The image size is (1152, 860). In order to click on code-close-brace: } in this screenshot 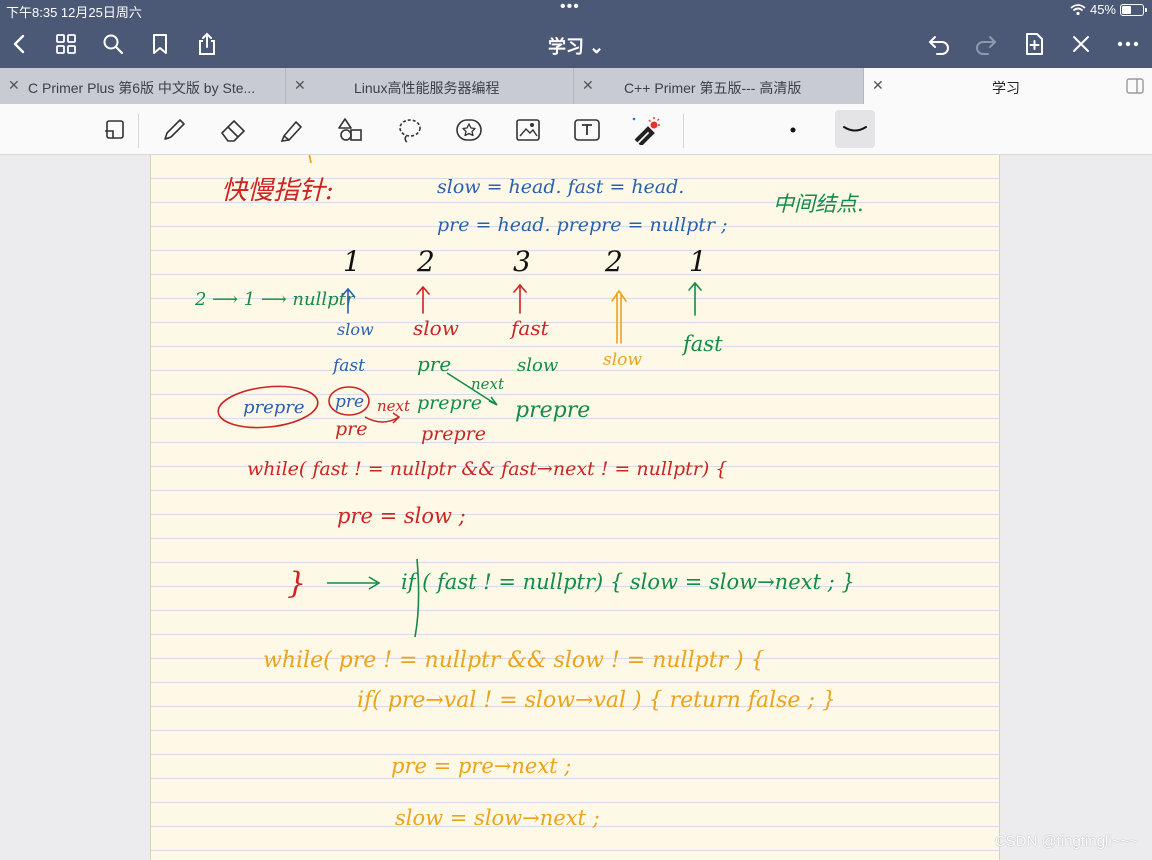, I will do `click(296, 583)`.